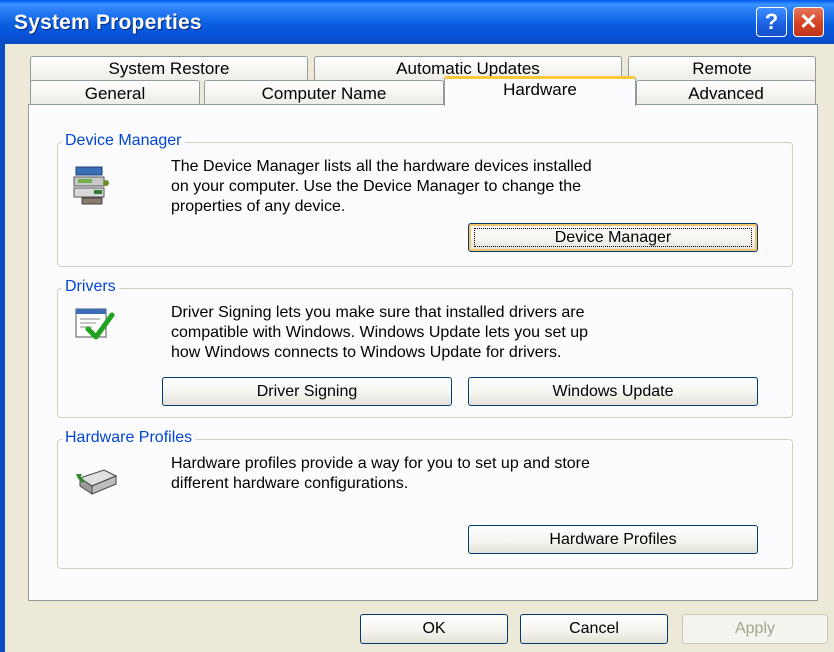 The width and height of the screenshot is (834, 652). I want to click on ok-button: OK, so click(434, 629).